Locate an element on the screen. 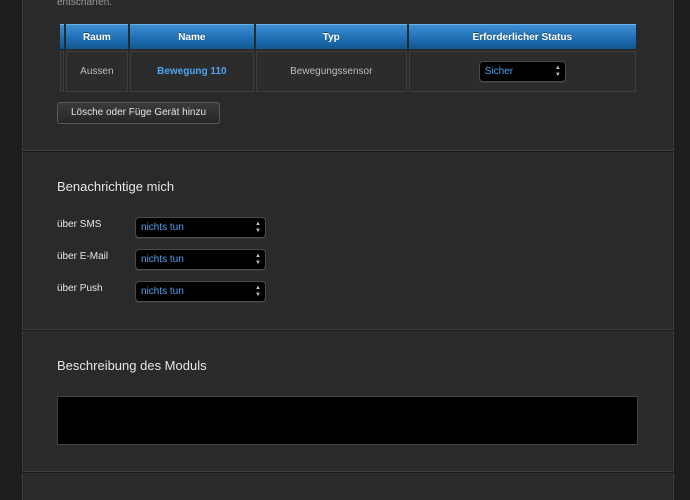  table-header-spacer is located at coordinates (62, 36).